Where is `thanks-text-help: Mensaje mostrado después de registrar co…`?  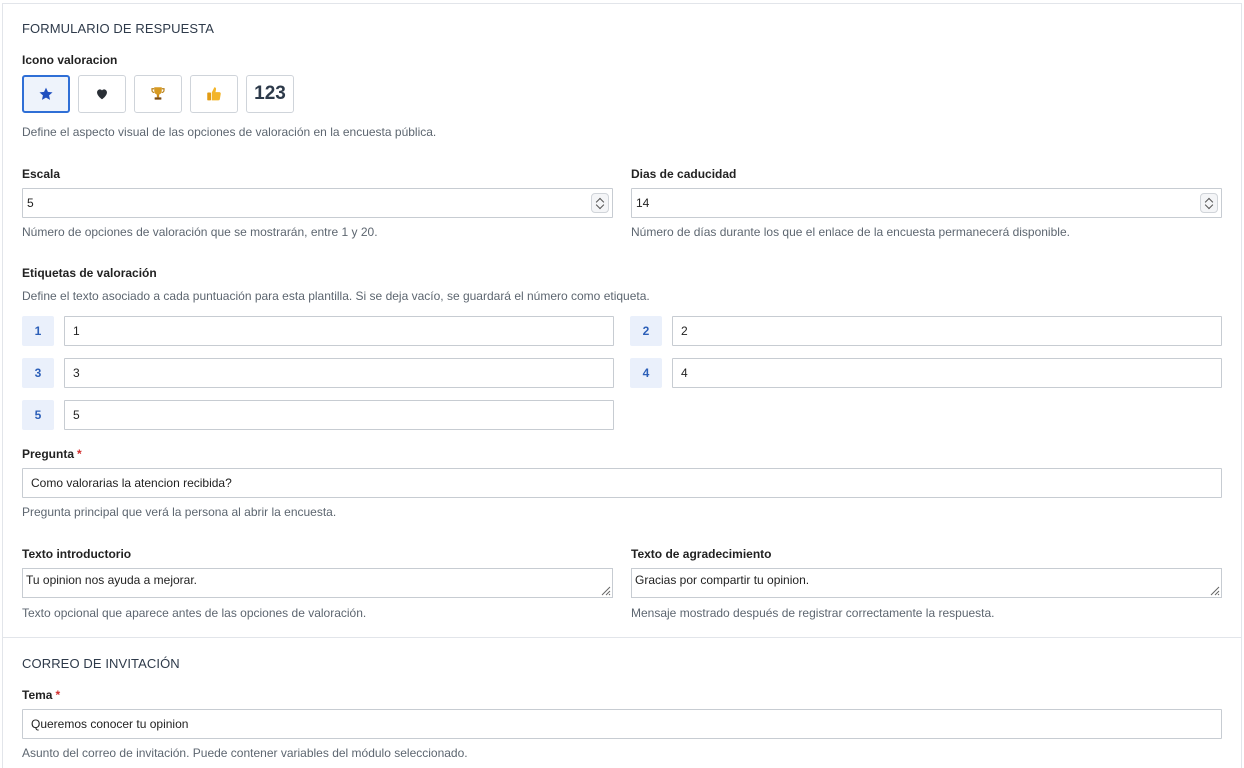
thanks-text-help: Mensaje mostrado después de registrar co… is located at coordinates (813, 613).